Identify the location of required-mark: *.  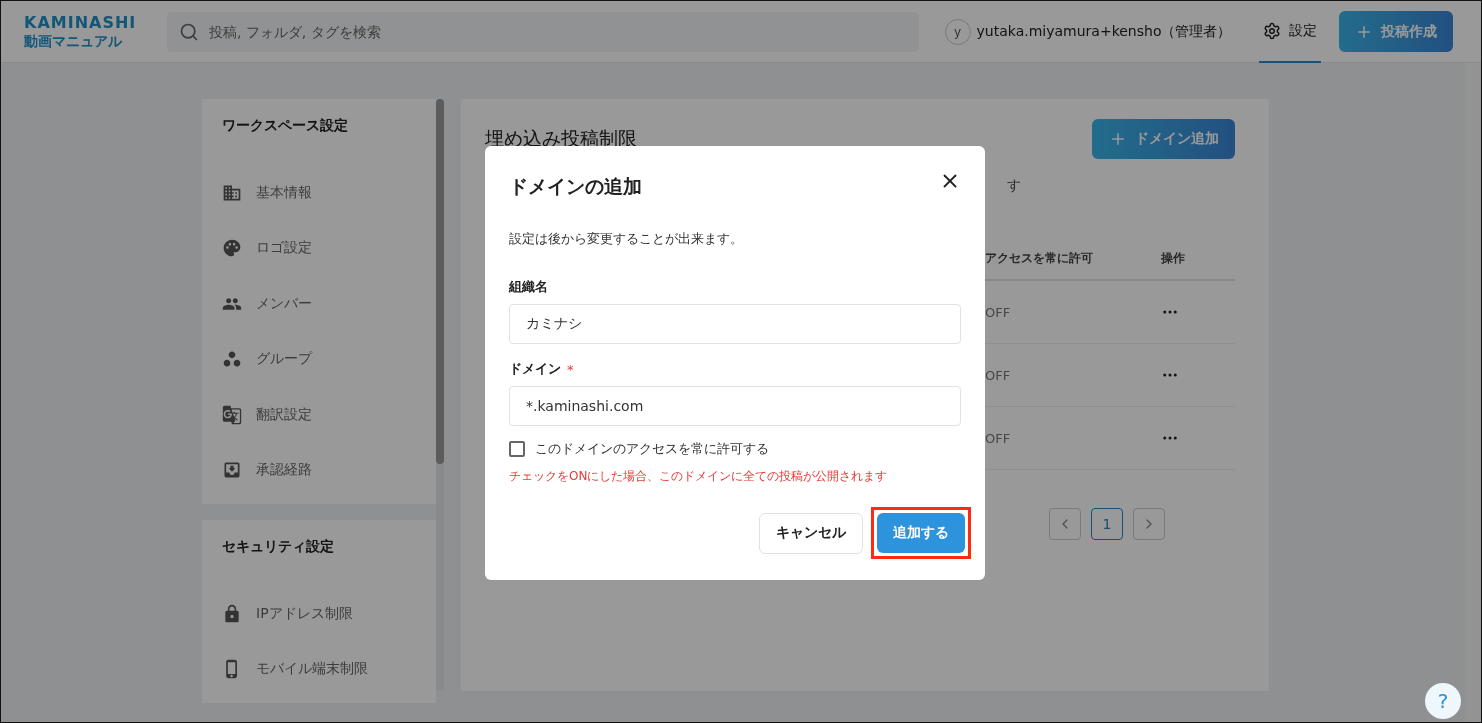
(570, 369).